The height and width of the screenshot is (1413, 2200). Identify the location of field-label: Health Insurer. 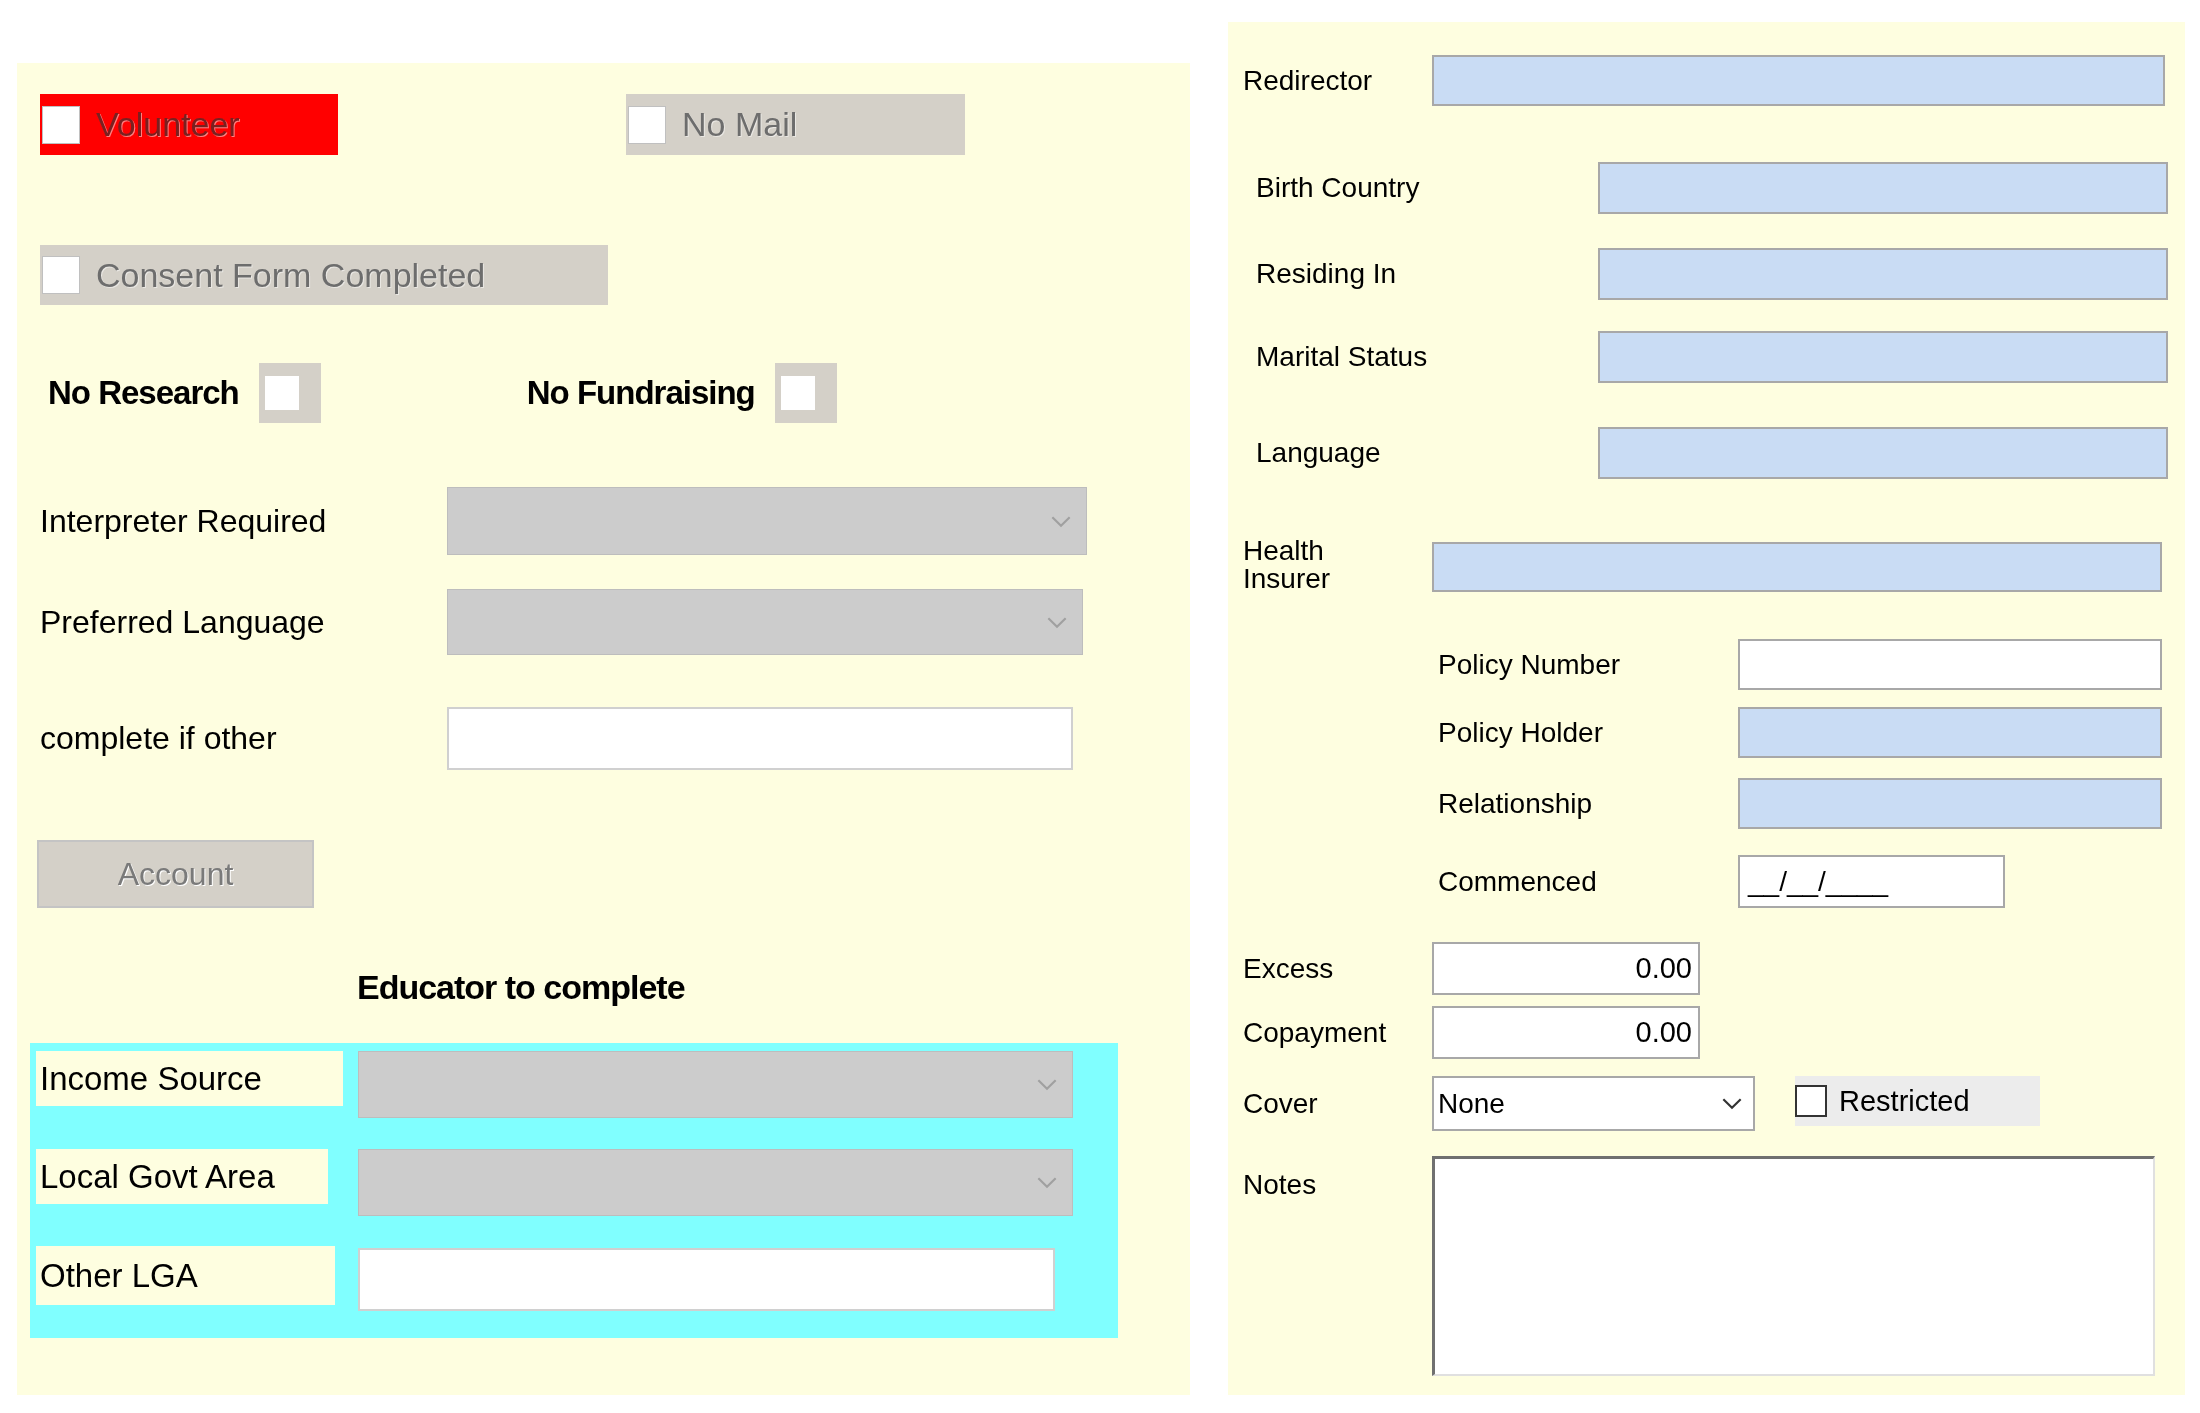
(1287, 565).